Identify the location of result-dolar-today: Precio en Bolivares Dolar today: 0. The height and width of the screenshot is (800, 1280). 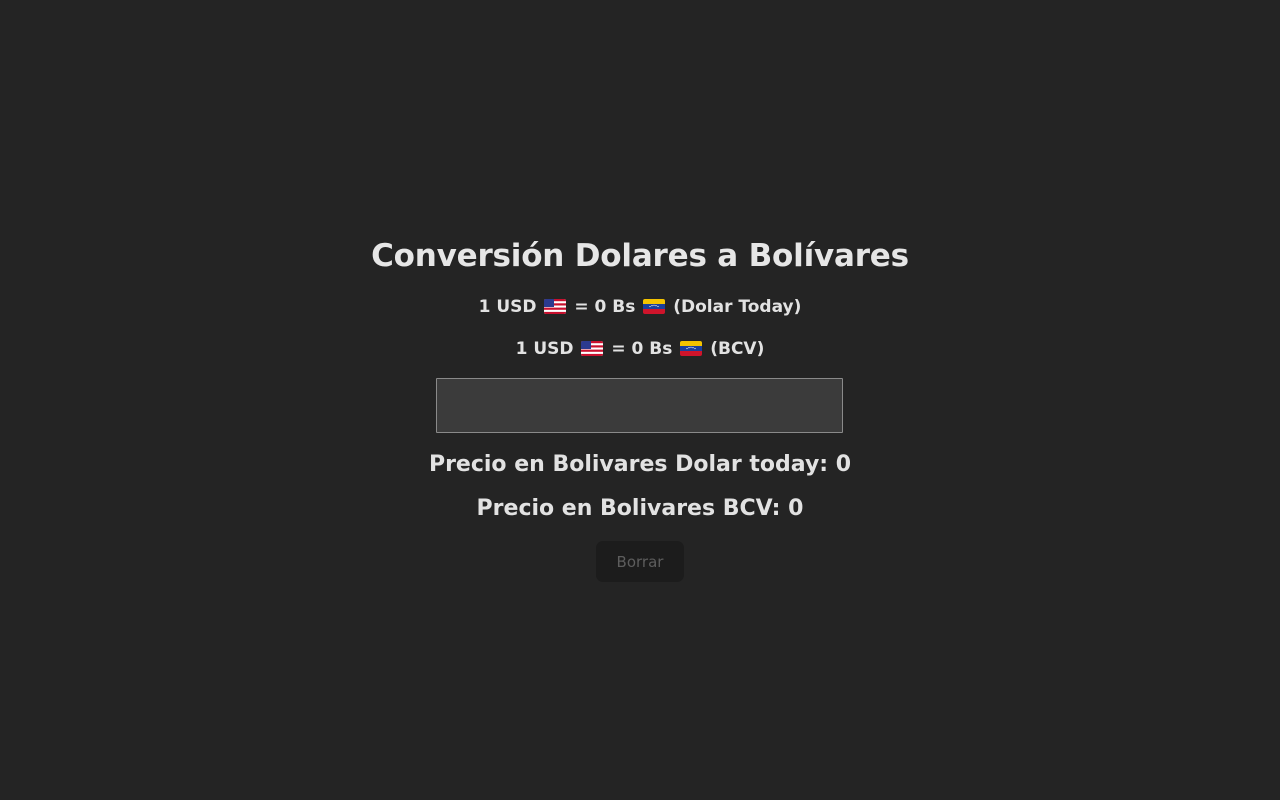
(640, 464).